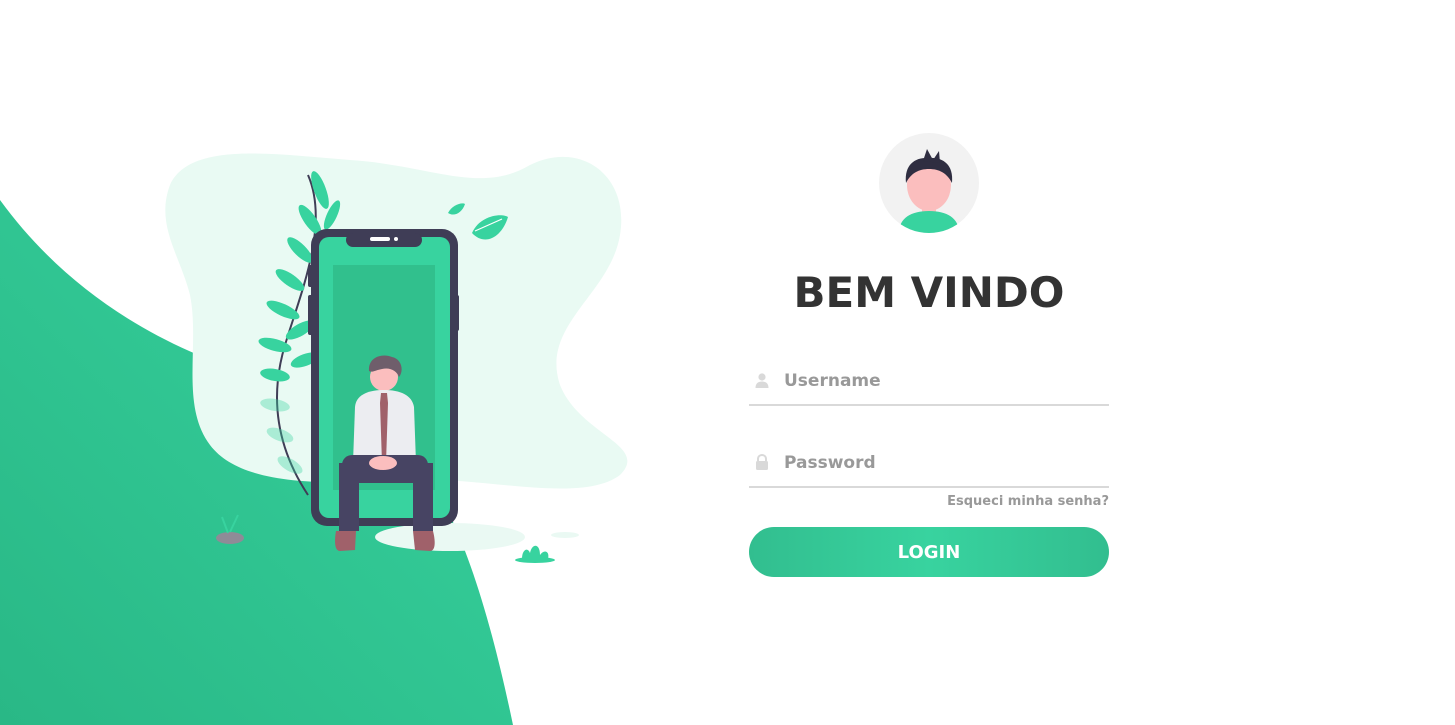 The image size is (1455, 725). I want to click on username-field, so click(929, 382).